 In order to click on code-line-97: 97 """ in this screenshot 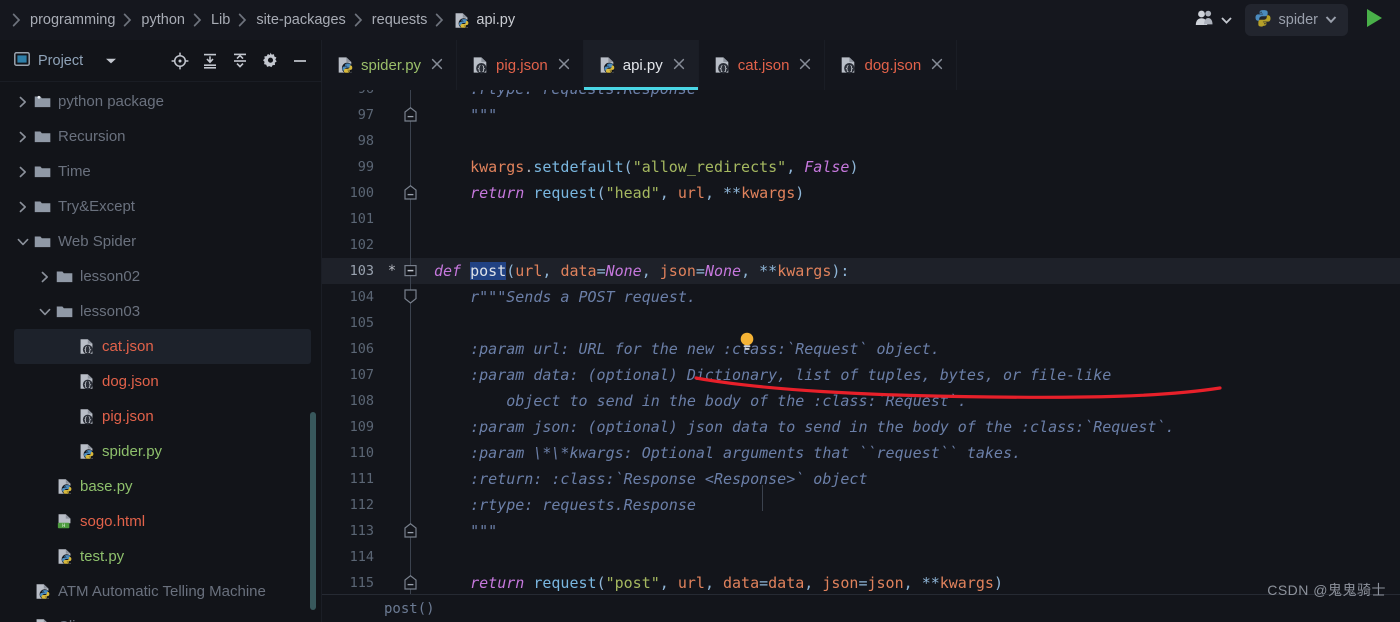, I will do `click(861, 115)`.